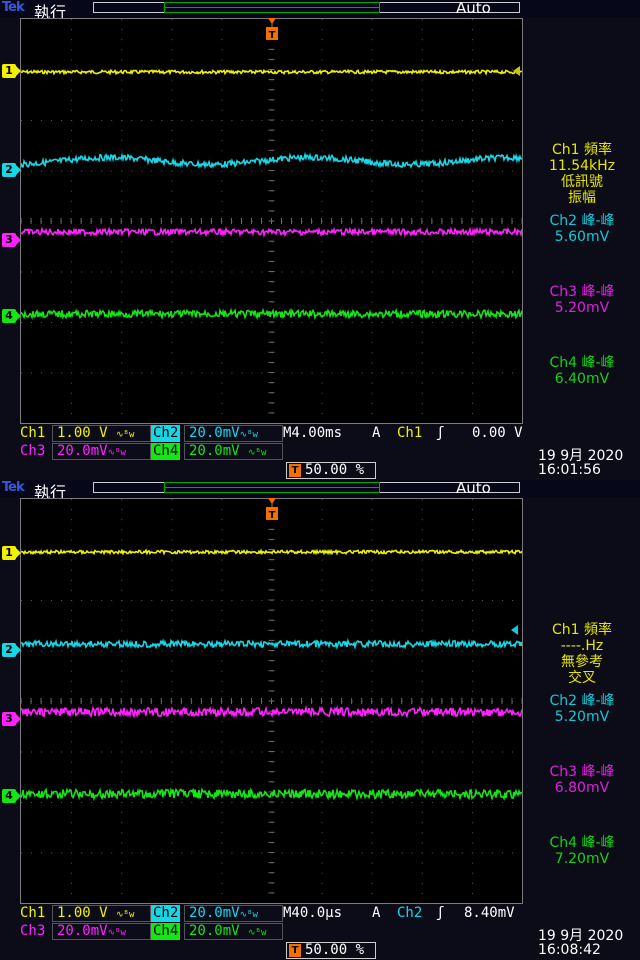 The width and height of the screenshot is (640, 960). Describe the element at coordinates (473, 8) in the screenshot. I see `trigger-mode-label: Auto` at that location.